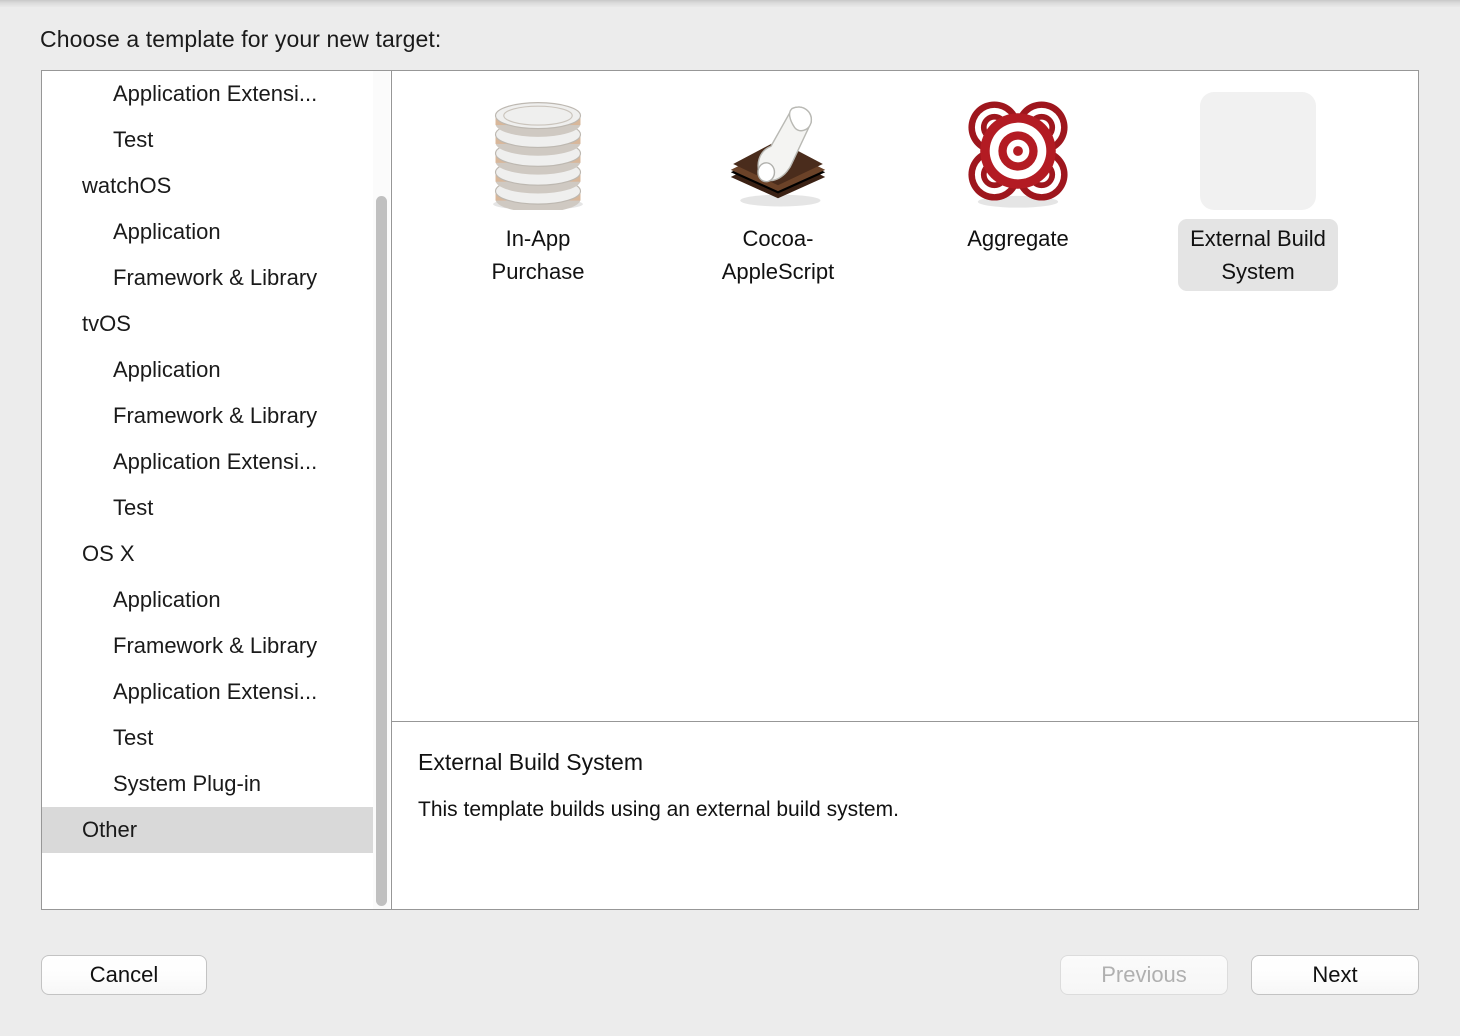  I want to click on coin-stack-icon, so click(538, 156).